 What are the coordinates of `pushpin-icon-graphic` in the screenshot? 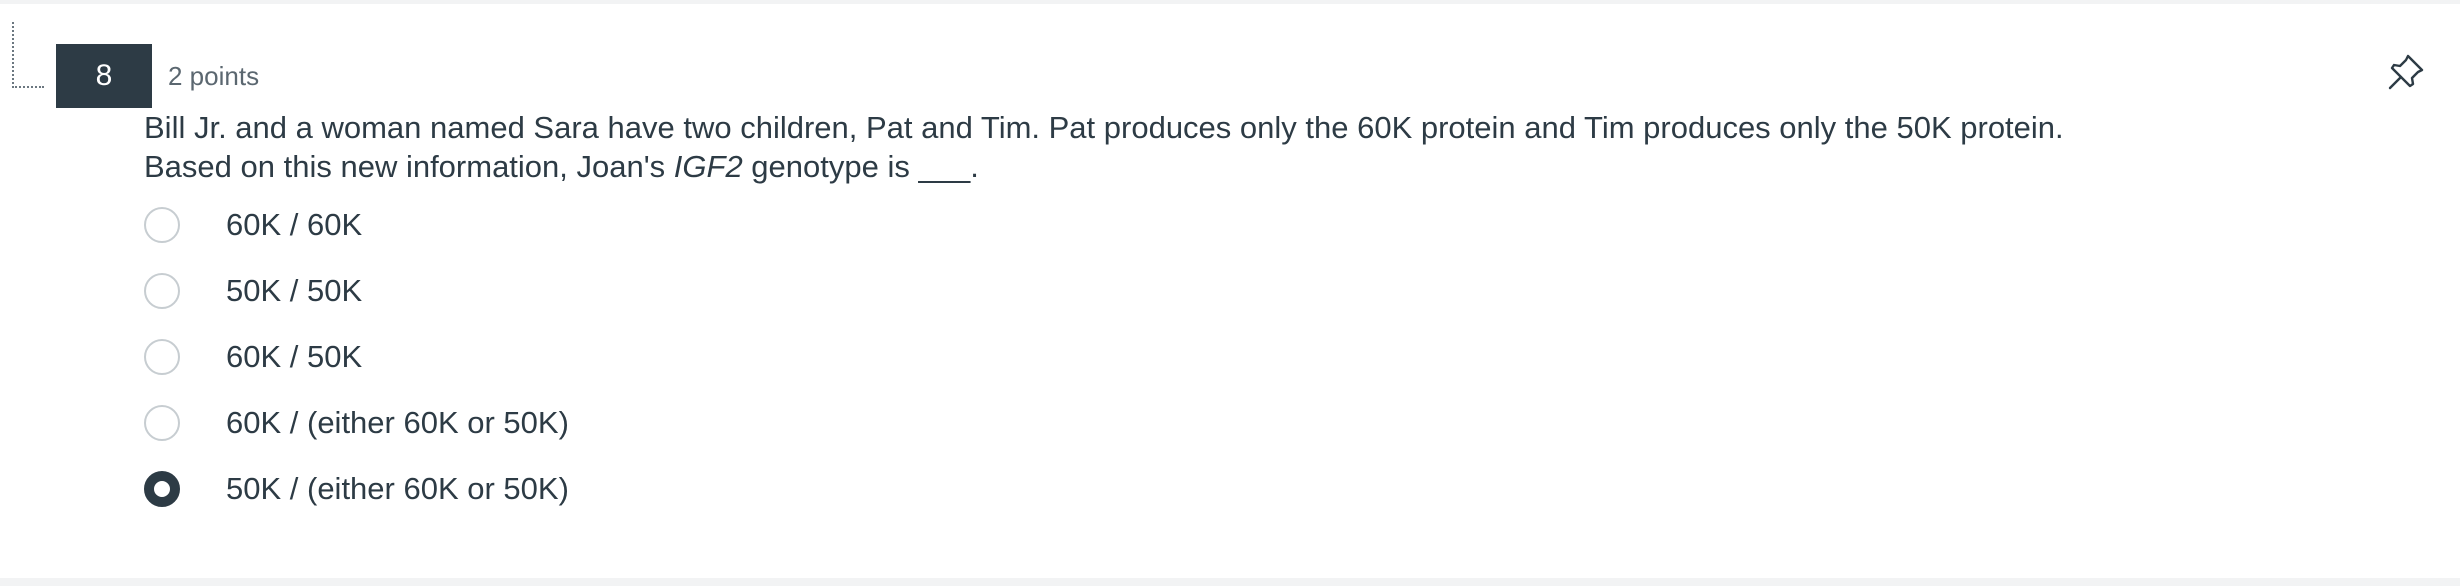 It's located at (2406, 72).